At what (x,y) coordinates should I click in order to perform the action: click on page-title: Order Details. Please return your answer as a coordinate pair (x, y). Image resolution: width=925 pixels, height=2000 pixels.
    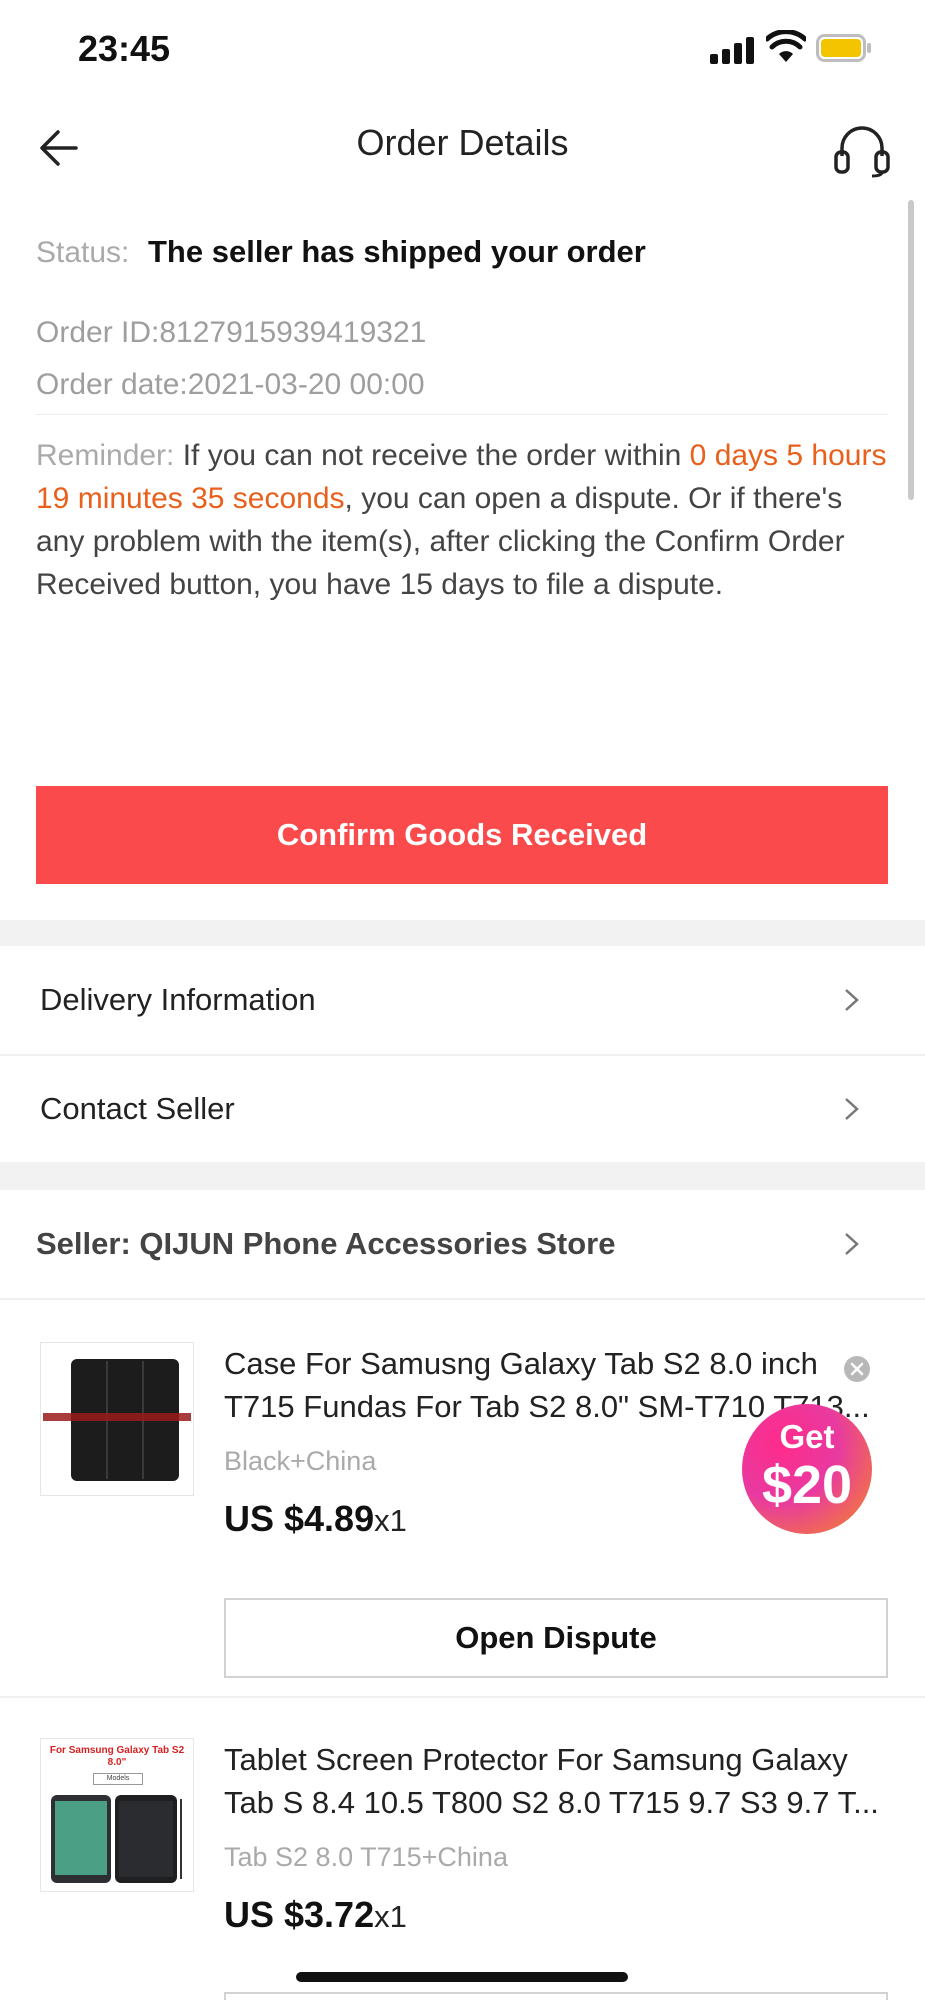
    Looking at the image, I should click on (462, 142).